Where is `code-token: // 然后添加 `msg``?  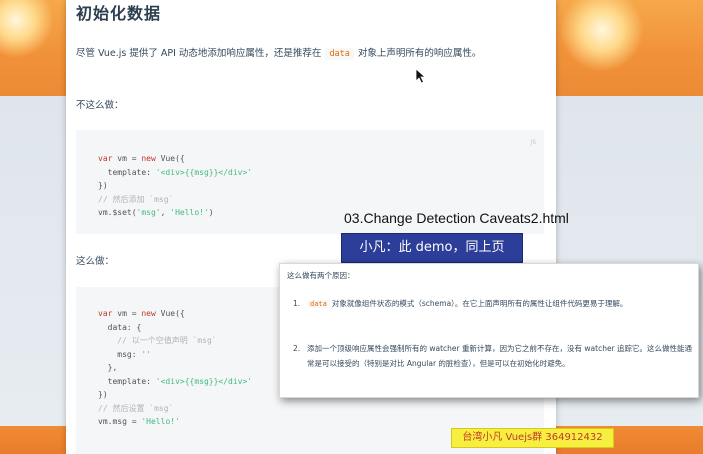
code-token: // 然后添加 `msg` is located at coordinates (136, 199).